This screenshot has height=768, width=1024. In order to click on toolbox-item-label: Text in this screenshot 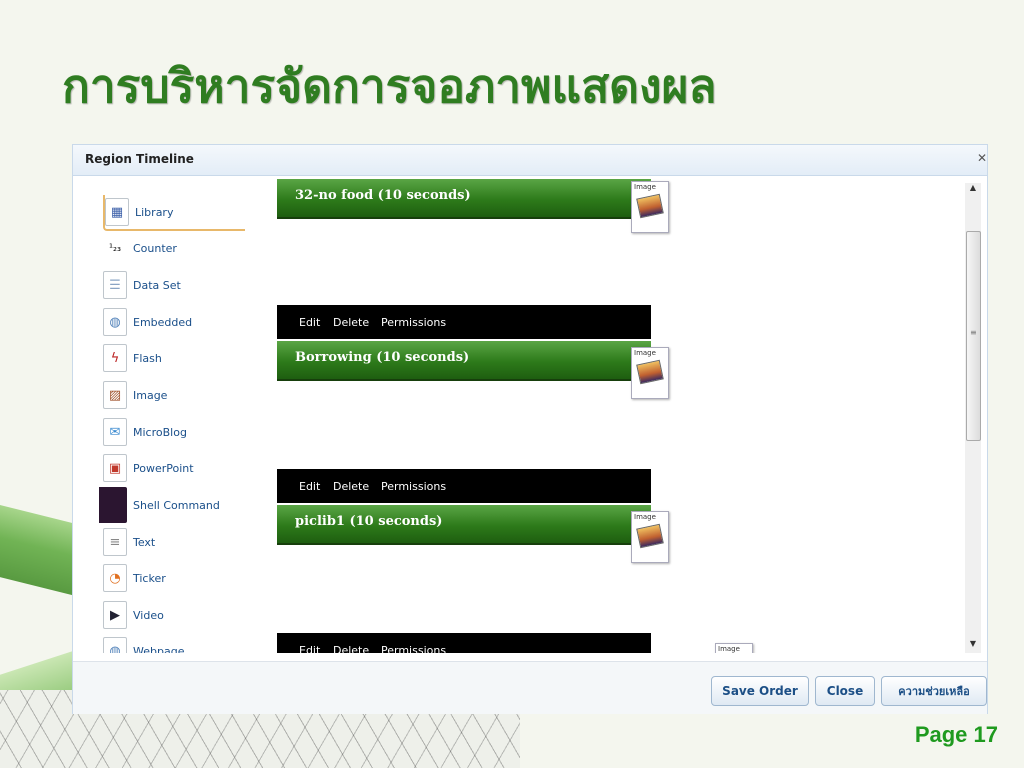, I will do `click(144, 542)`.